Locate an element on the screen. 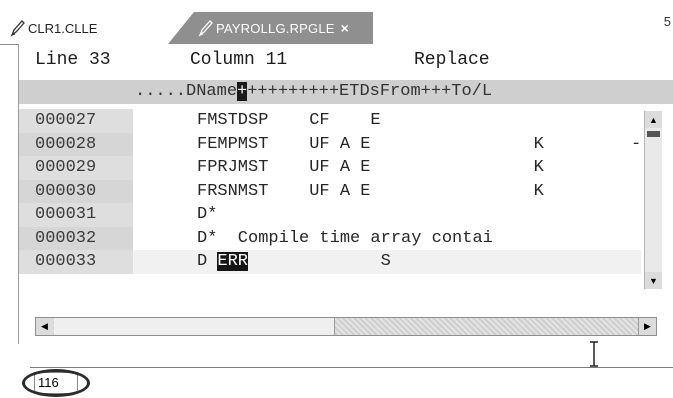 The height and width of the screenshot is (398, 673). source-text-prefix: D is located at coordinates (207, 261).